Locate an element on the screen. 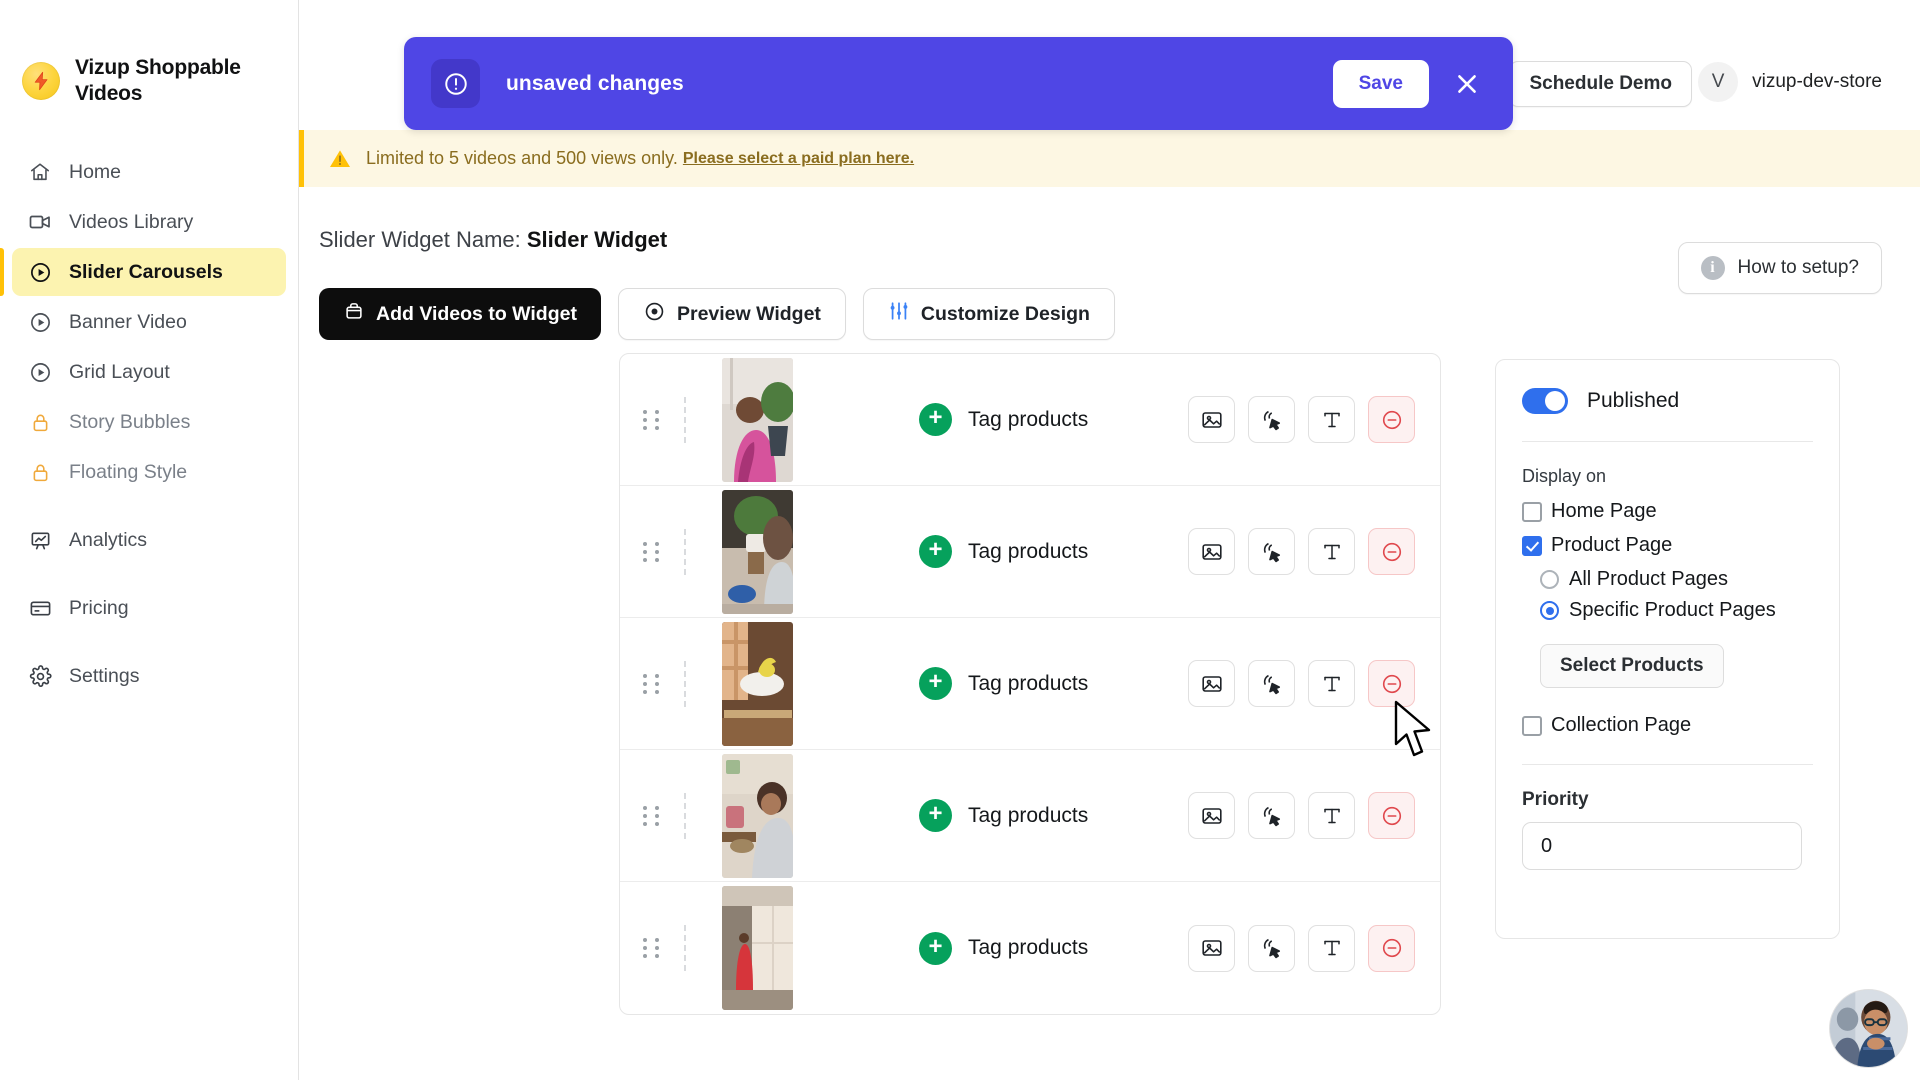 This screenshot has height=1080, width=1920. radio-specific-product-pages: Specific Product Pages is located at coordinates (1676, 610).